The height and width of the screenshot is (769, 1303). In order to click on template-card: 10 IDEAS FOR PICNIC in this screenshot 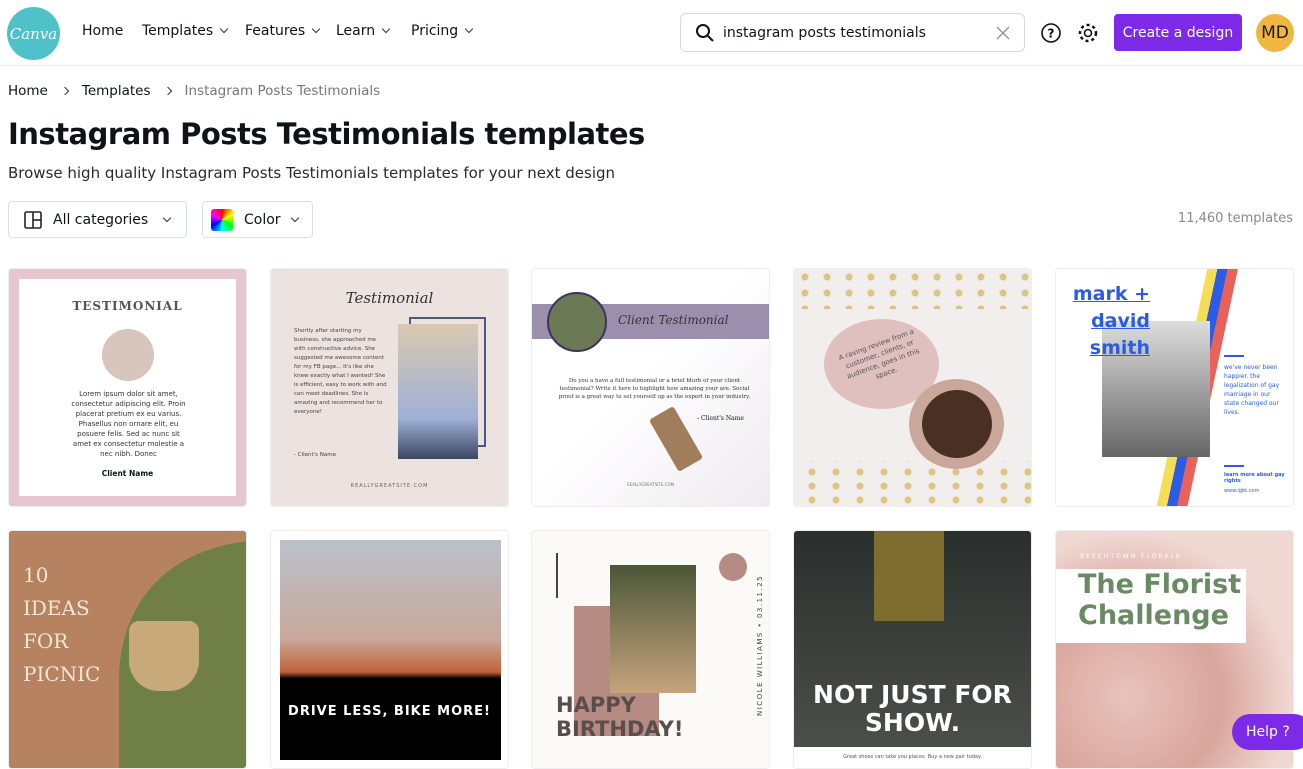, I will do `click(127, 649)`.